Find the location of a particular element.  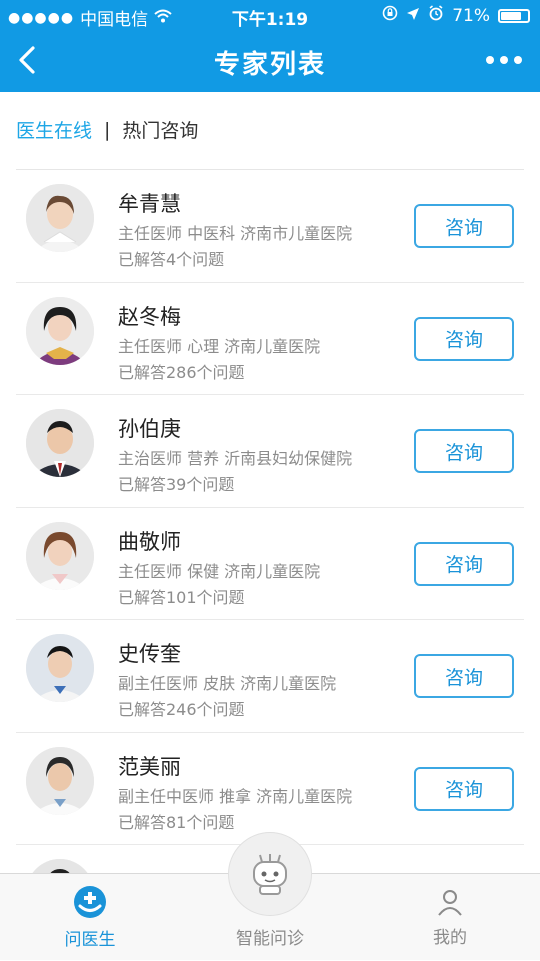

answered-count: 已解答286个问题 is located at coordinates (181, 372).